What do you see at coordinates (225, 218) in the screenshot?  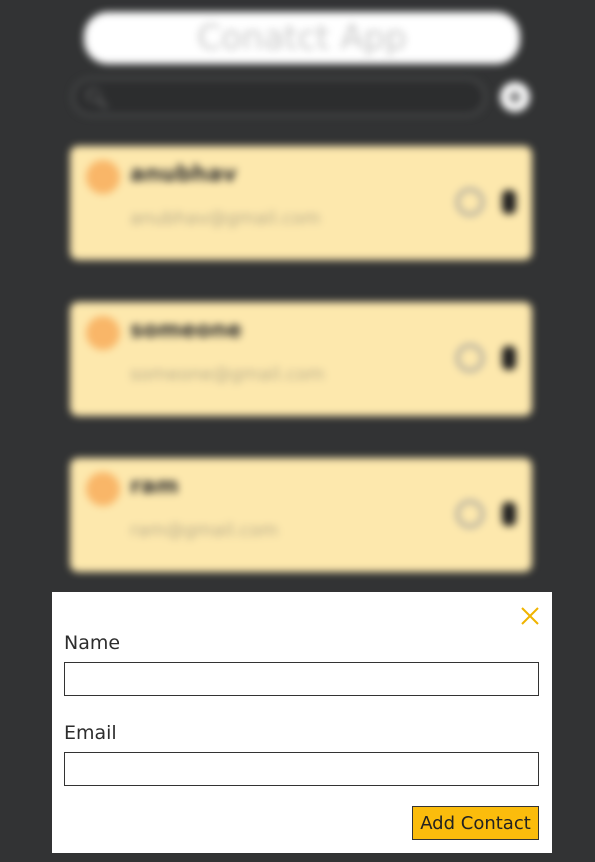 I see `contact-email: anubhav@gmail.com` at bounding box center [225, 218].